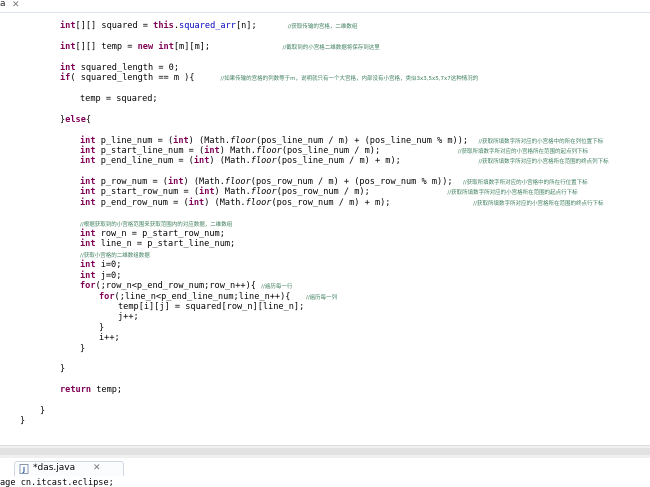 Image resolution: width=650 pixels, height=487 pixels. I want to click on keyword-token: return, so click(76, 390).